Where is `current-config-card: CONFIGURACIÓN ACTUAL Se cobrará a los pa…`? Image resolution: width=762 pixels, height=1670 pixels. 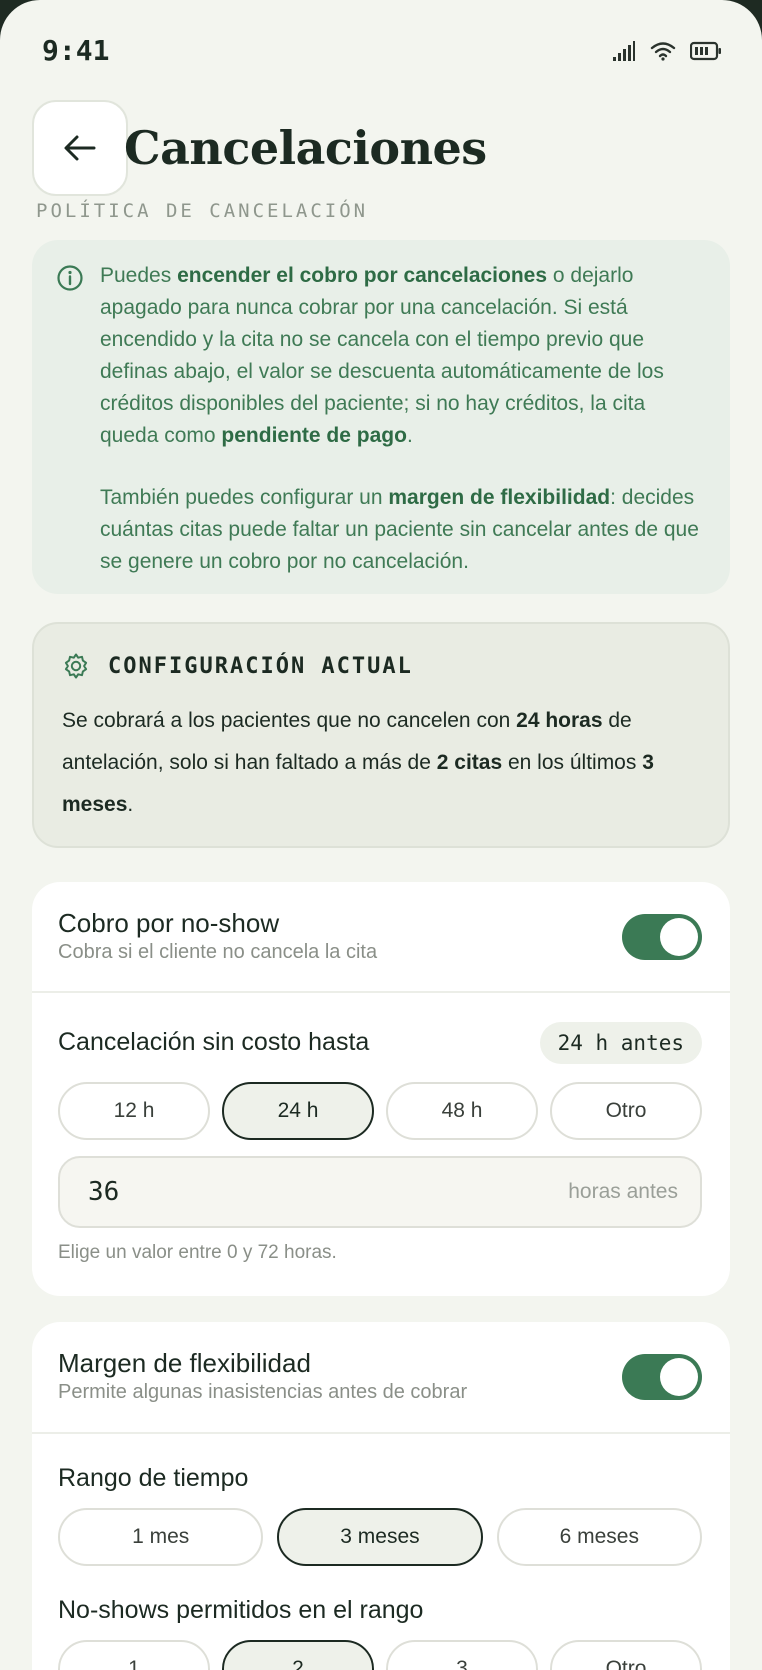
current-config-card: CONFIGURACIÓN ACTUAL Se cobrará a los pa… is located at coordinates (381, 735).